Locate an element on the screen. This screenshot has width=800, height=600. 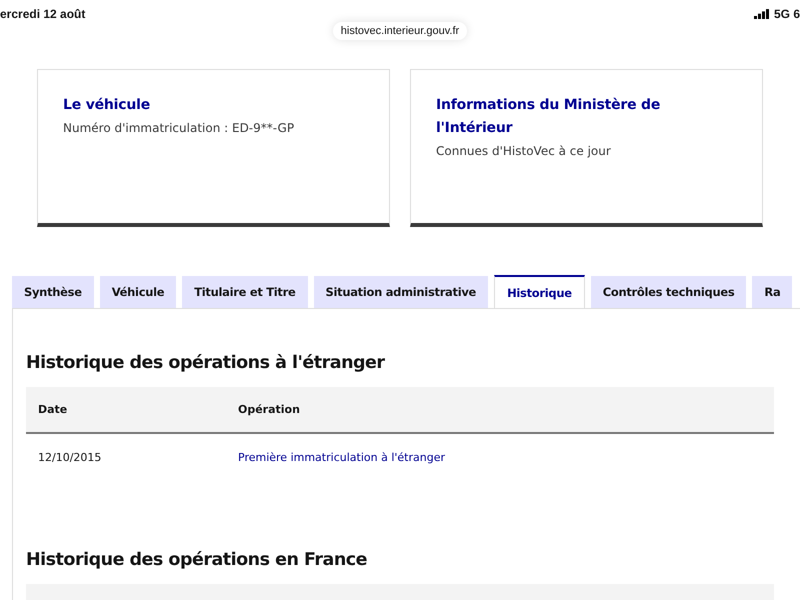
card-text: Connues d'HistoVec à ce jour is located at coordinates (524, 151).